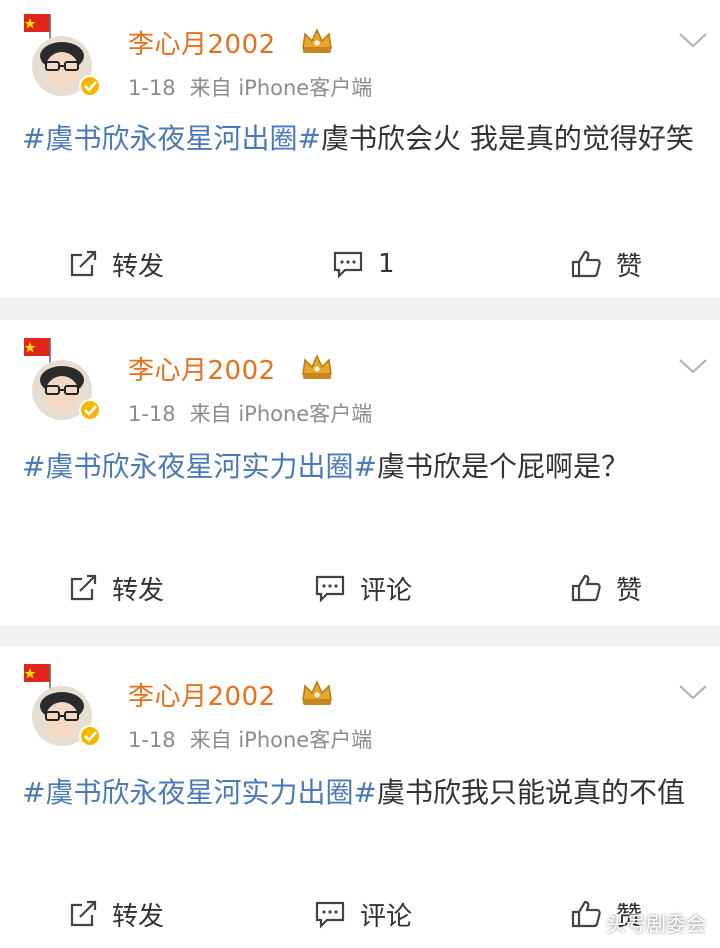 This screenshot has width=720, height=948. What do you see at coordinates (530, 792) in the screenshot?
I see `post-text: 虞书欣我只能说真的不值` at bounding box center [530, 792].